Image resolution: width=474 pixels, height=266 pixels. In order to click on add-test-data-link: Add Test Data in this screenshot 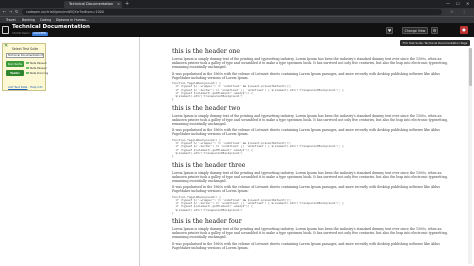, I will do `click(17, 87)`.